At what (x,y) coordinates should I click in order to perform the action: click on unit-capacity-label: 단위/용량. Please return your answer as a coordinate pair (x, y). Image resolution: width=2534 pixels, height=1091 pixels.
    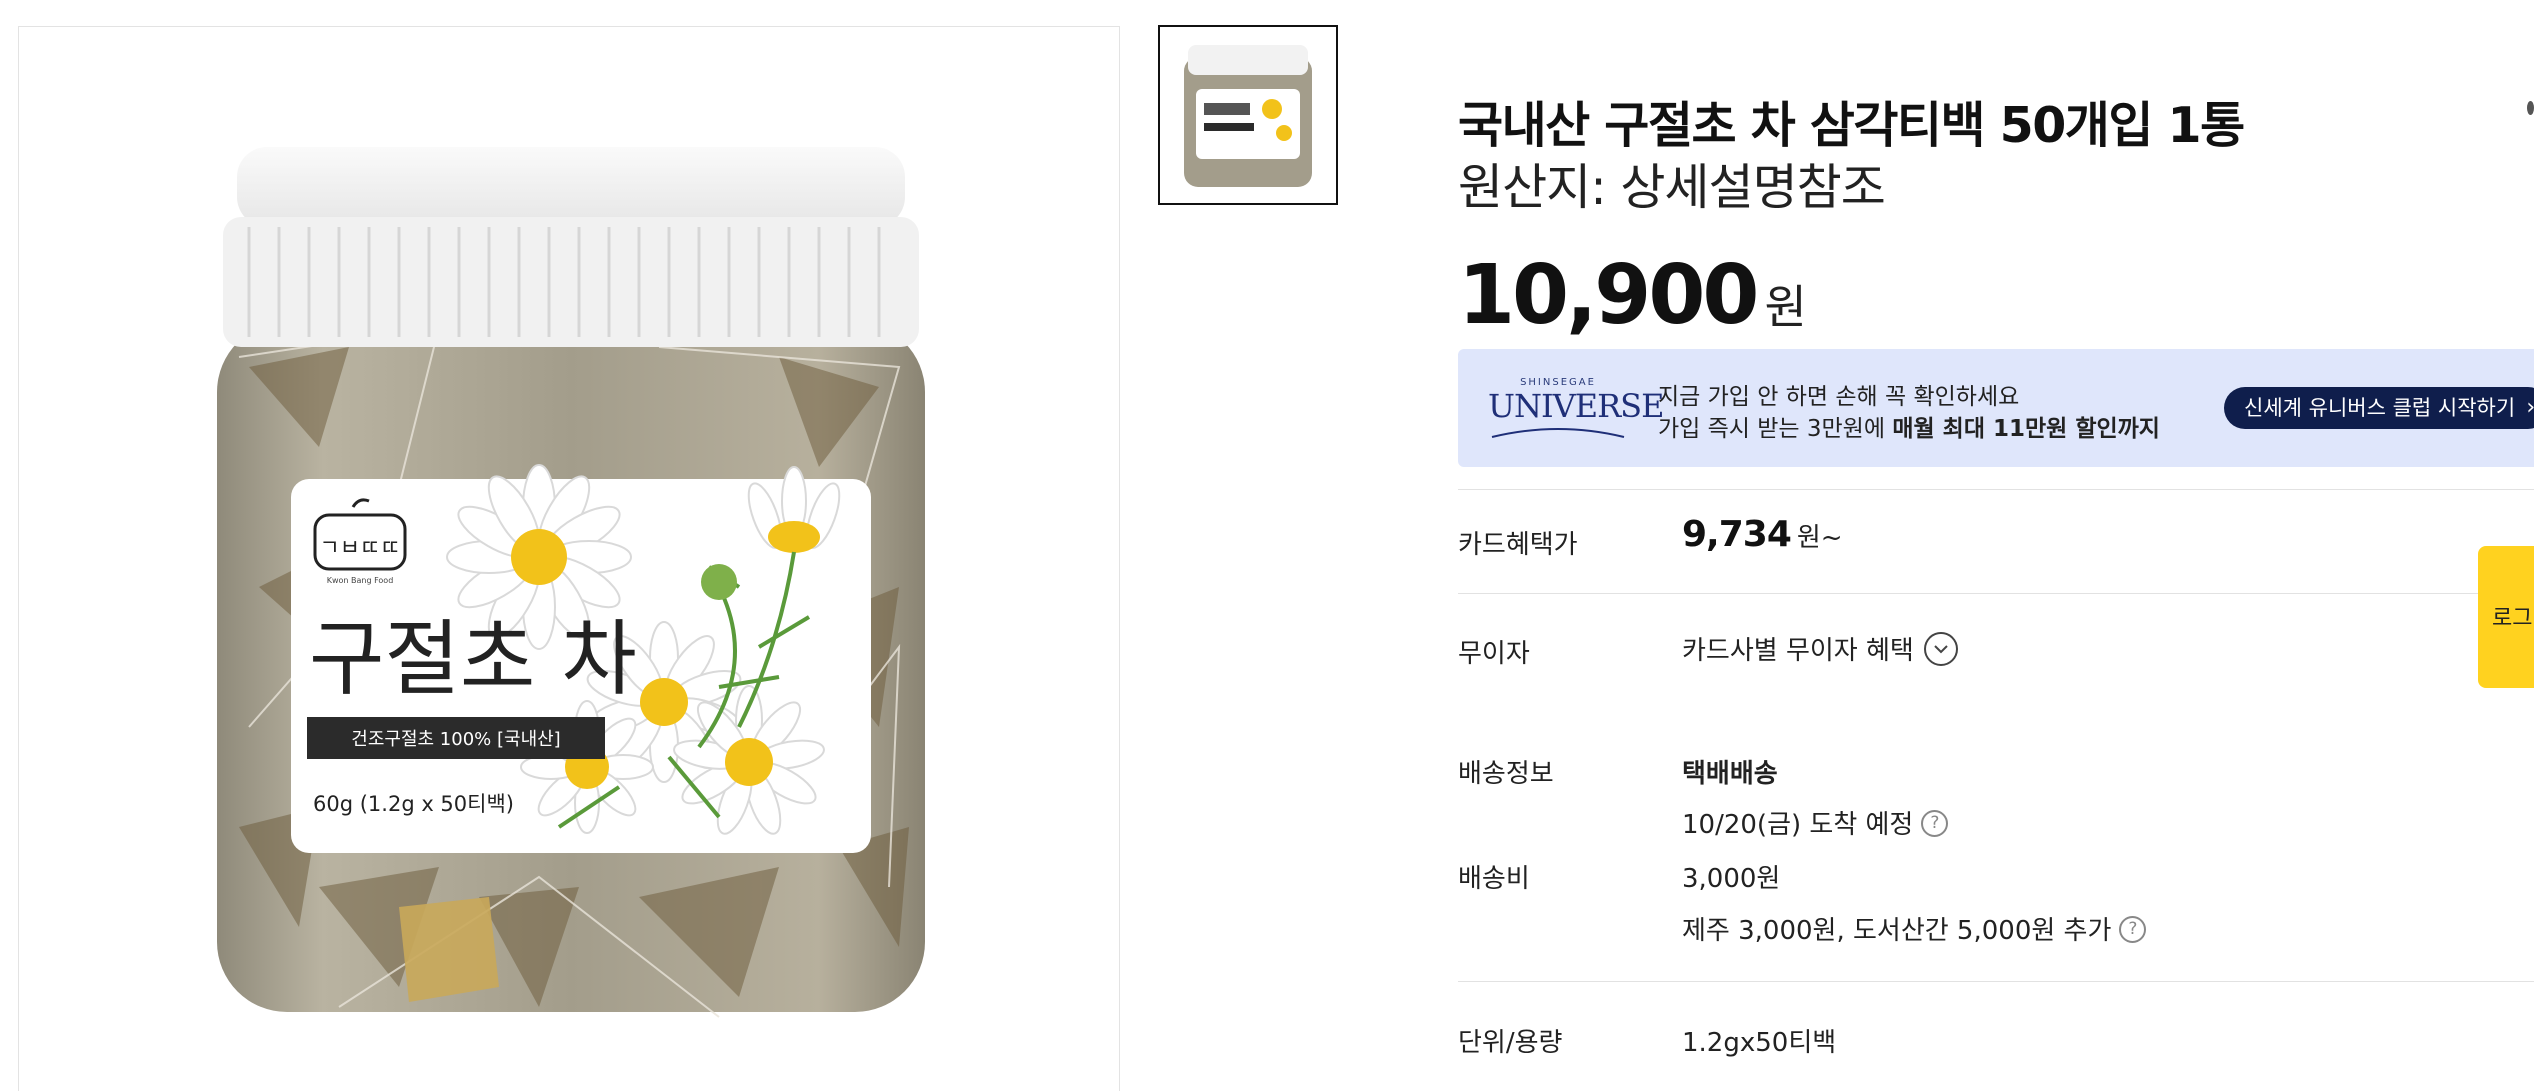
    Looking at the image, I should click on (1510, 1043).